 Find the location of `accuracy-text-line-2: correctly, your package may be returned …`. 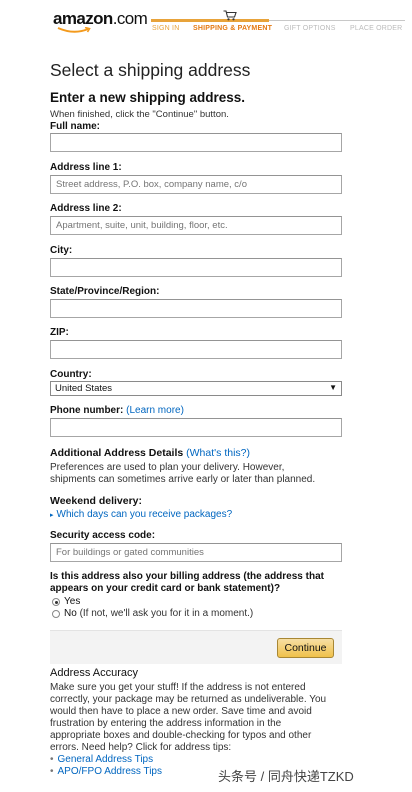

accuracy-text-line-2: correctly, your package may be returned … is located at coordinates (188, 699).